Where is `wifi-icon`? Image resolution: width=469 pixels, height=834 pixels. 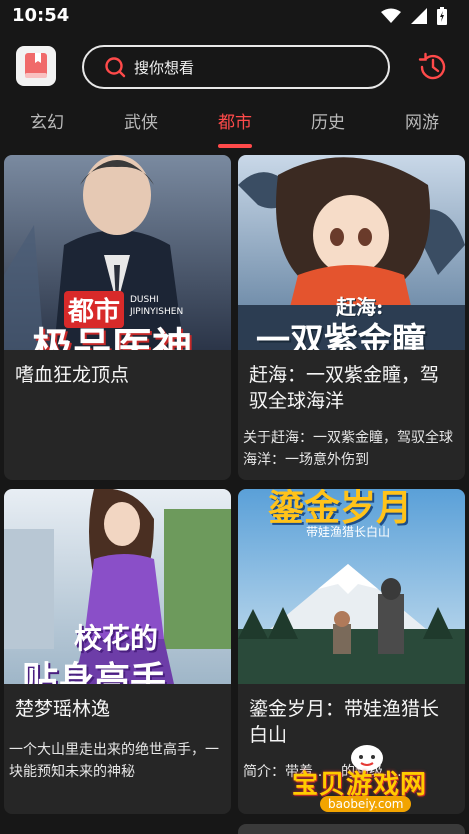
wifi-icon is located at coordinates (391, 15).